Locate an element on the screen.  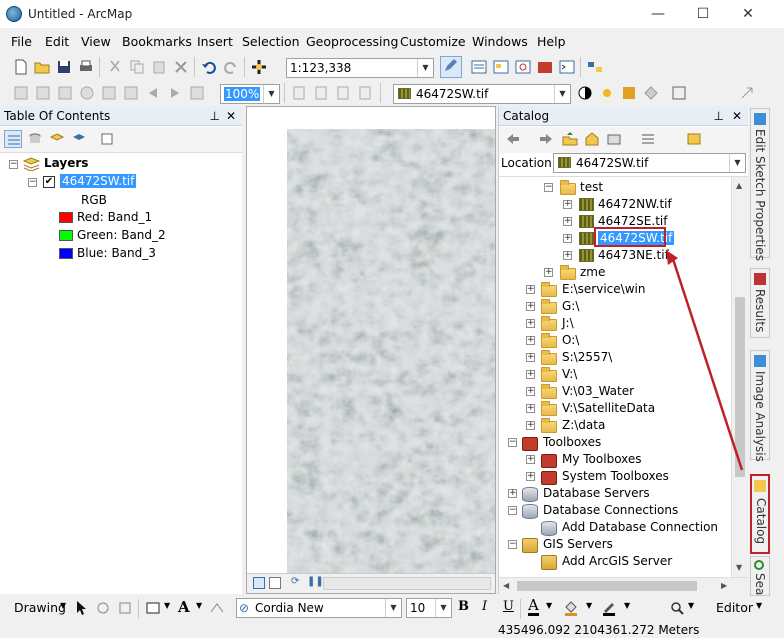
underline-button: U is located at coordinates (508, 606).